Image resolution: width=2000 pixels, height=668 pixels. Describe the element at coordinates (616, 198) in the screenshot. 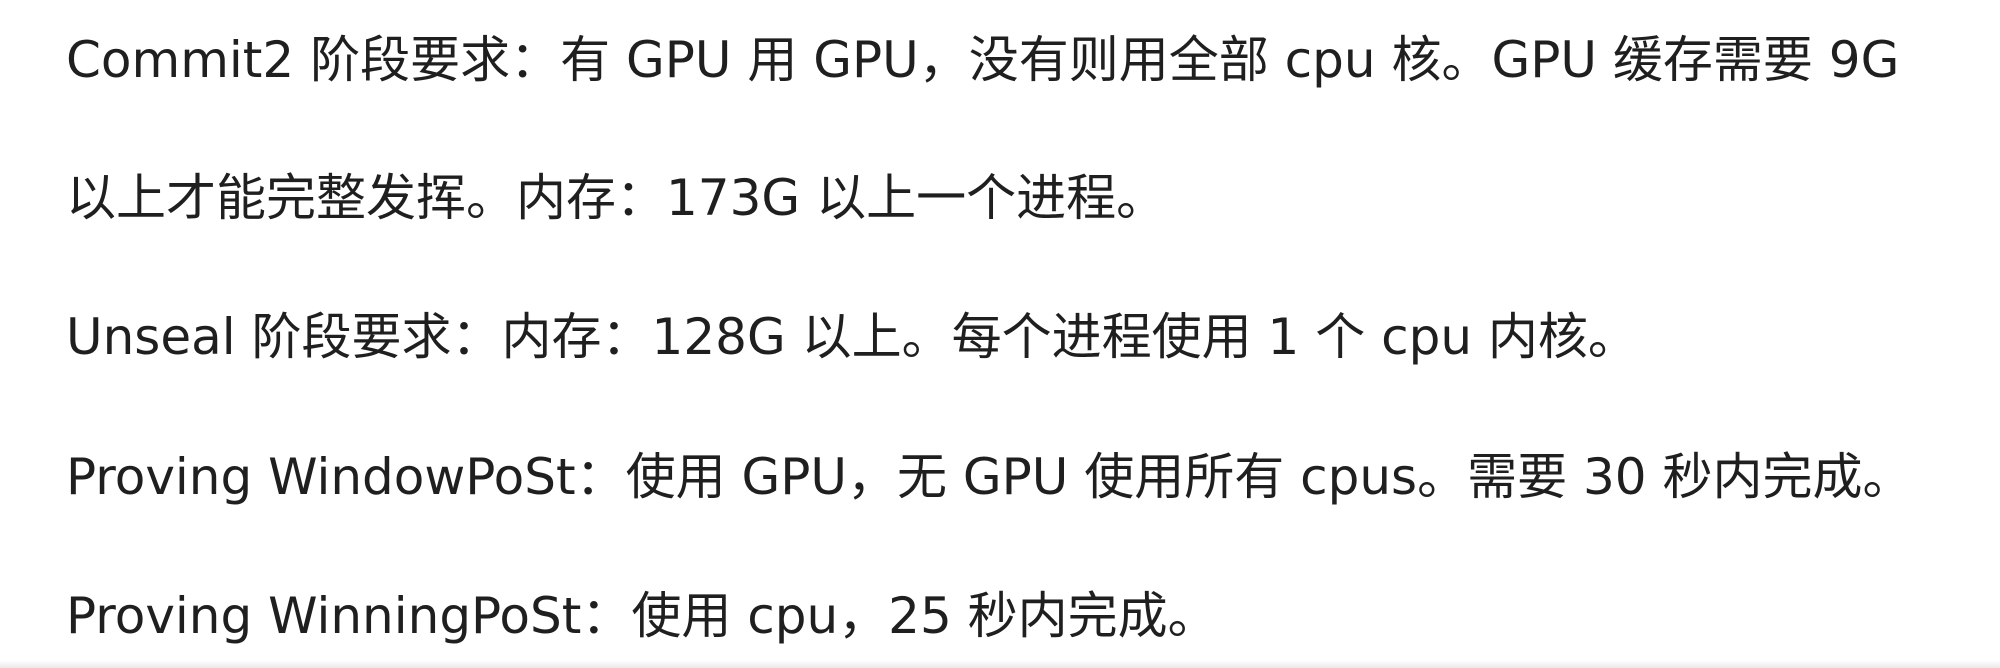

I see `text-line-commit2-continued: 以上才能完整发挥。内存：173G 以上一个进程。` at that location.